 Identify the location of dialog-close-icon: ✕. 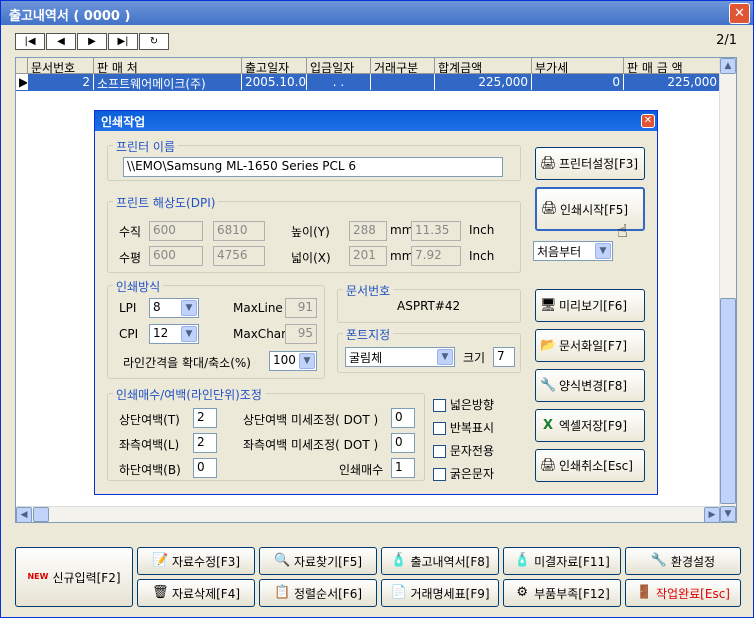
(648, 121).